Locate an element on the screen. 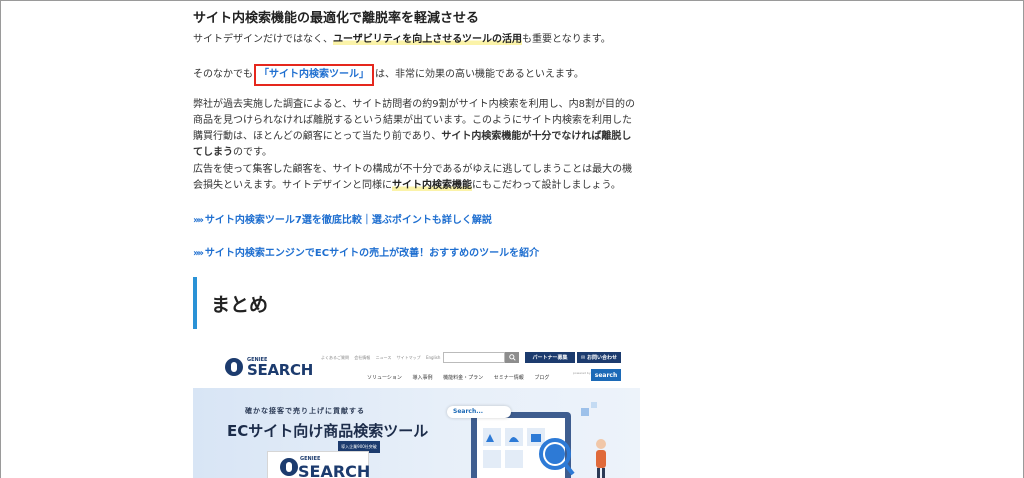  top-link: 会社情報 is located at coordinates (362, 357).